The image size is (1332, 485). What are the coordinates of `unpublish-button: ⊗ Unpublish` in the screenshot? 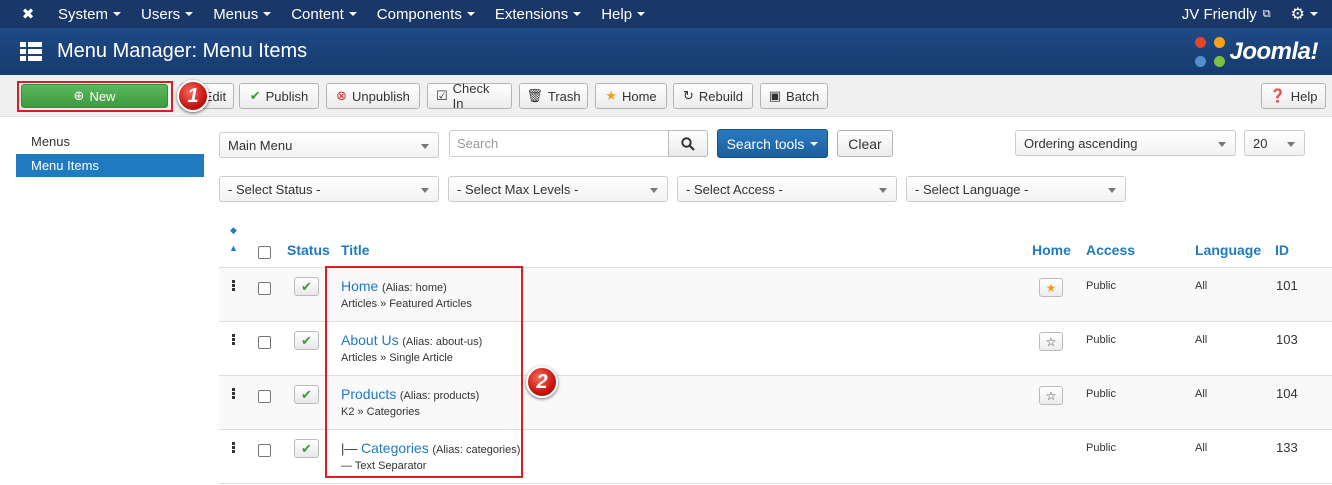 It's located at (373, 96).